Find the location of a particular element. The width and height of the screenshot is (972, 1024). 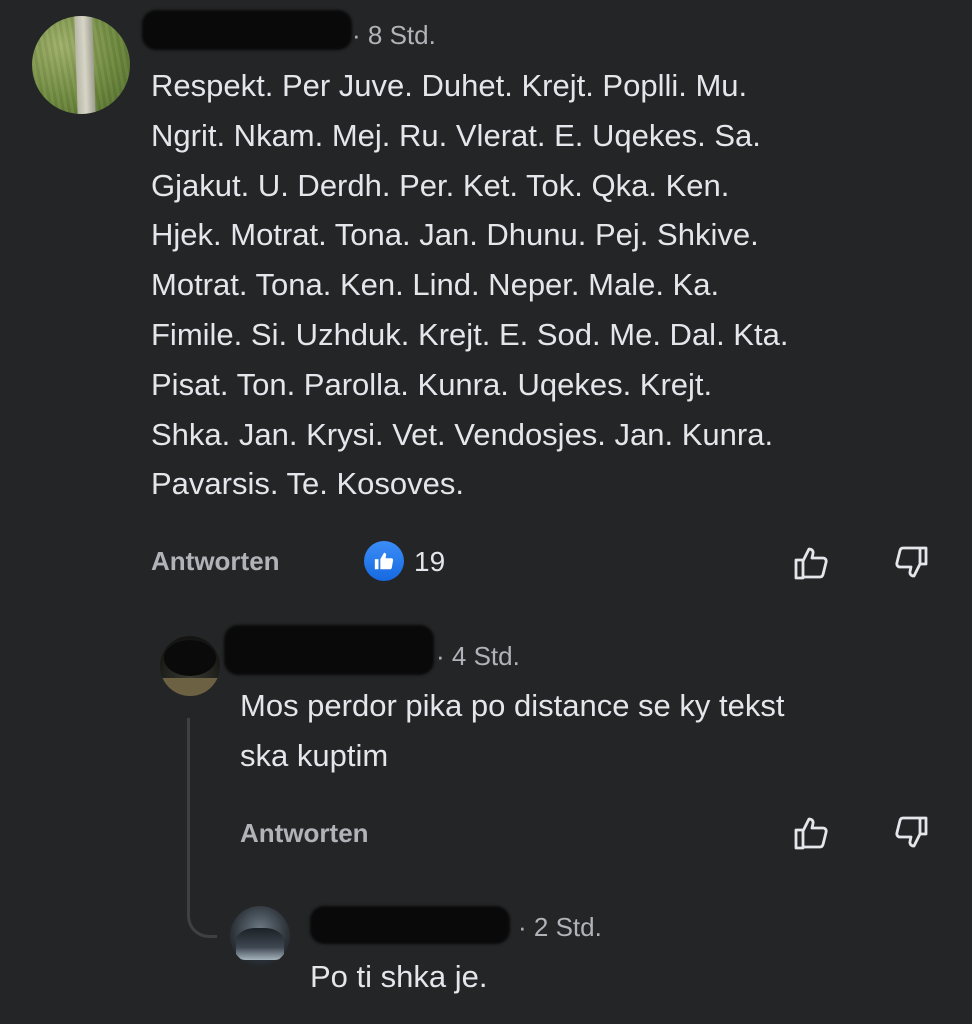

like-count: 19 is located at coordinates (430, 561).